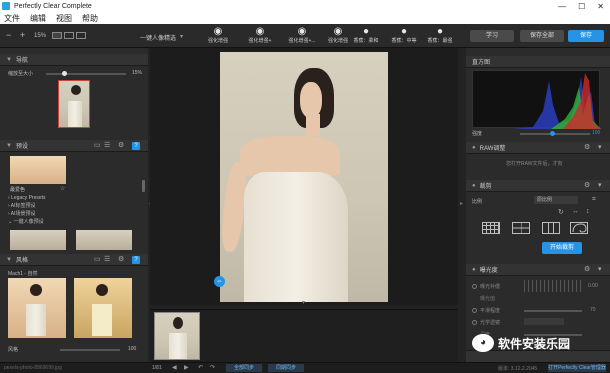  Describe the element at coordinates (553, 311) in the screenshot. I see `smooth-slider` at that location.